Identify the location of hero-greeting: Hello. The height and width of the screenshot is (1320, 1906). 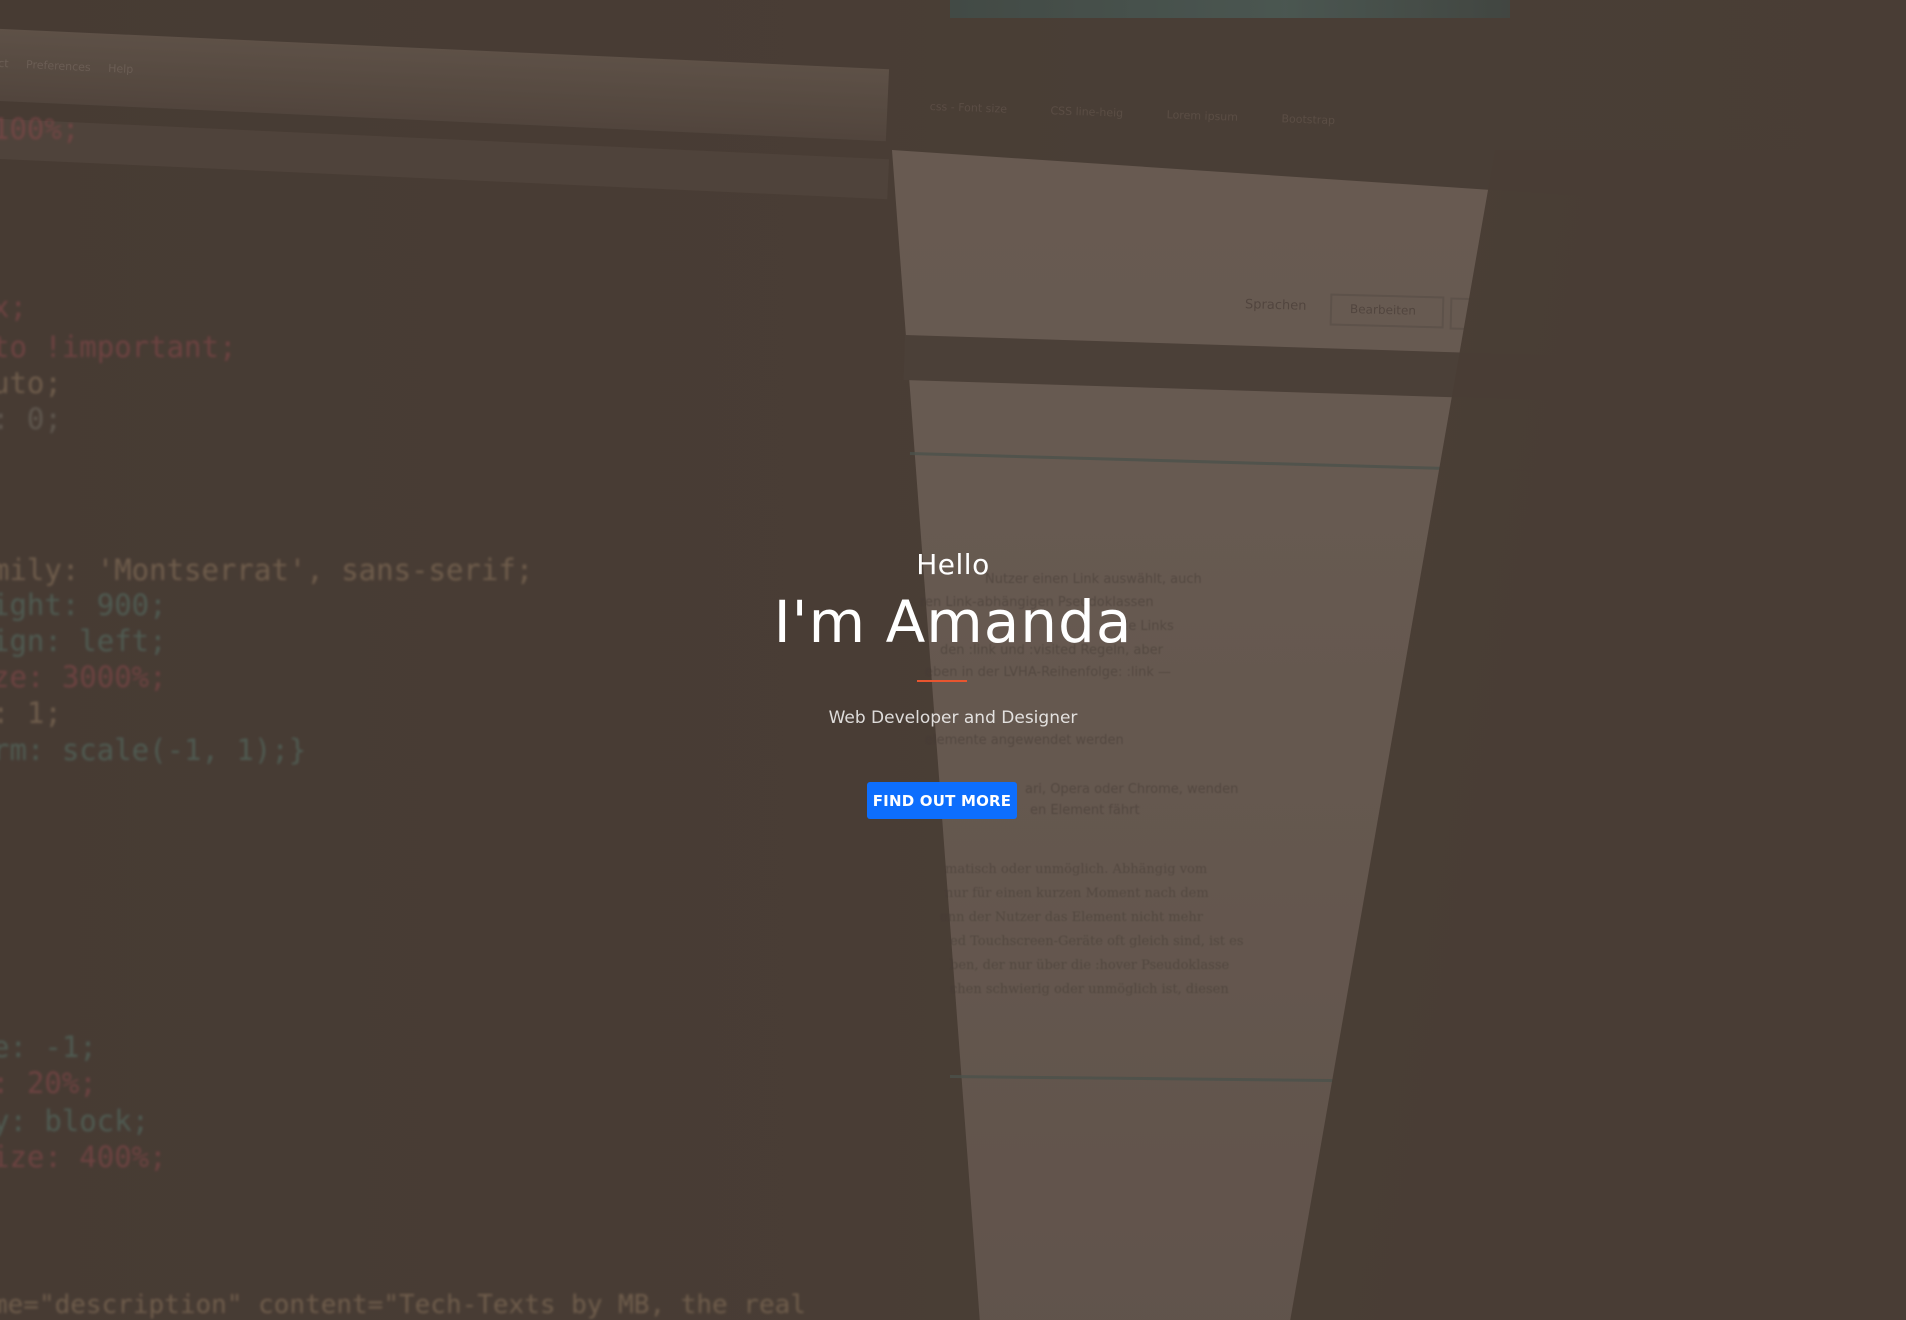
(953, 564).